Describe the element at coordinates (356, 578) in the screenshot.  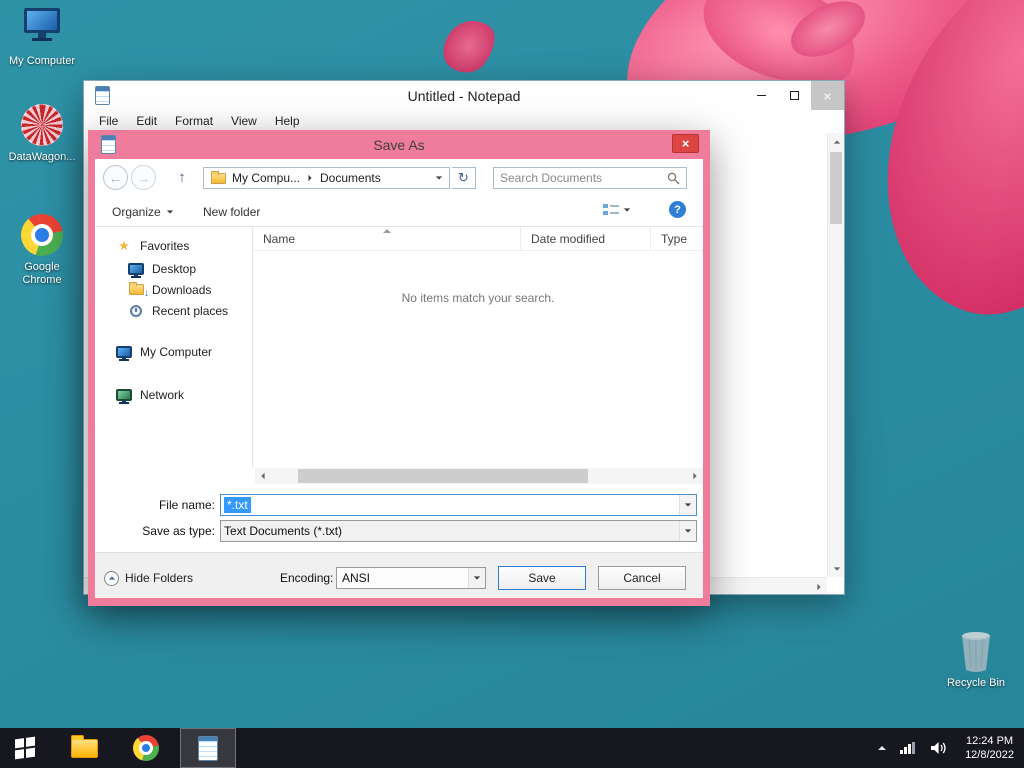
I see `encoding-value: ANSI` at that location.